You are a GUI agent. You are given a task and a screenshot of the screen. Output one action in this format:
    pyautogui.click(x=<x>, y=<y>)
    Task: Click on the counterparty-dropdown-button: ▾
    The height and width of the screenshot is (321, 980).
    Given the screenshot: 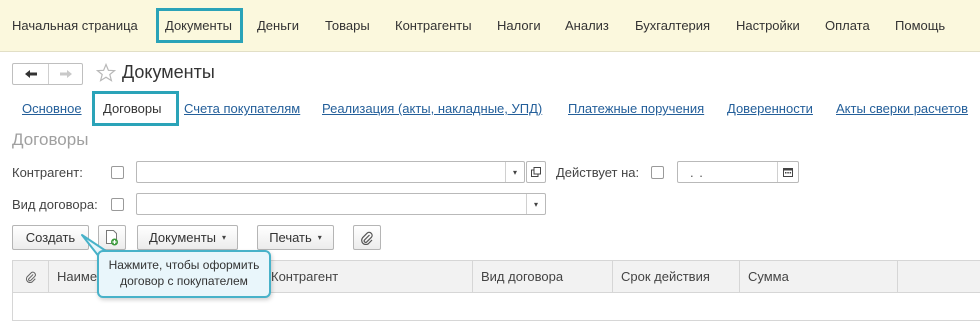 What is the action you would take?
    pyautogui.click(x=514, y=172)
    